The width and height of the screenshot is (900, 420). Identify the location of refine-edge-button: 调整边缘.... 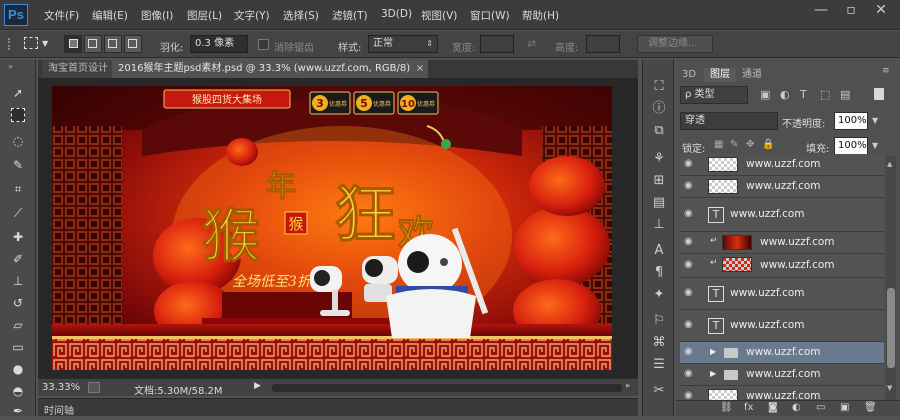
(675, 44).